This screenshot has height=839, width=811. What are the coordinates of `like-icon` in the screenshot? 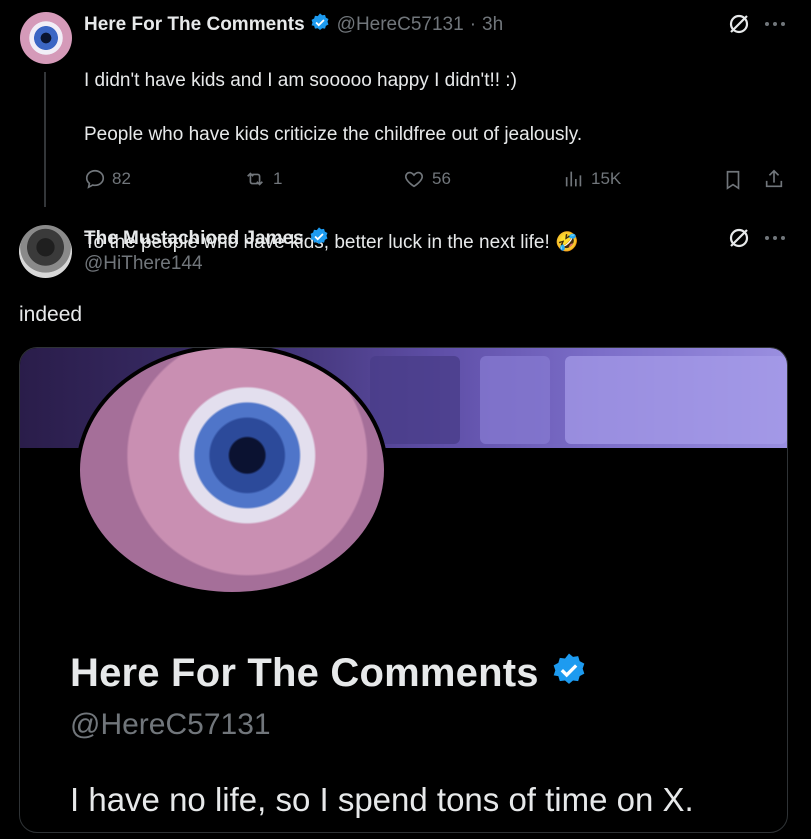 It's located at (414, 179).